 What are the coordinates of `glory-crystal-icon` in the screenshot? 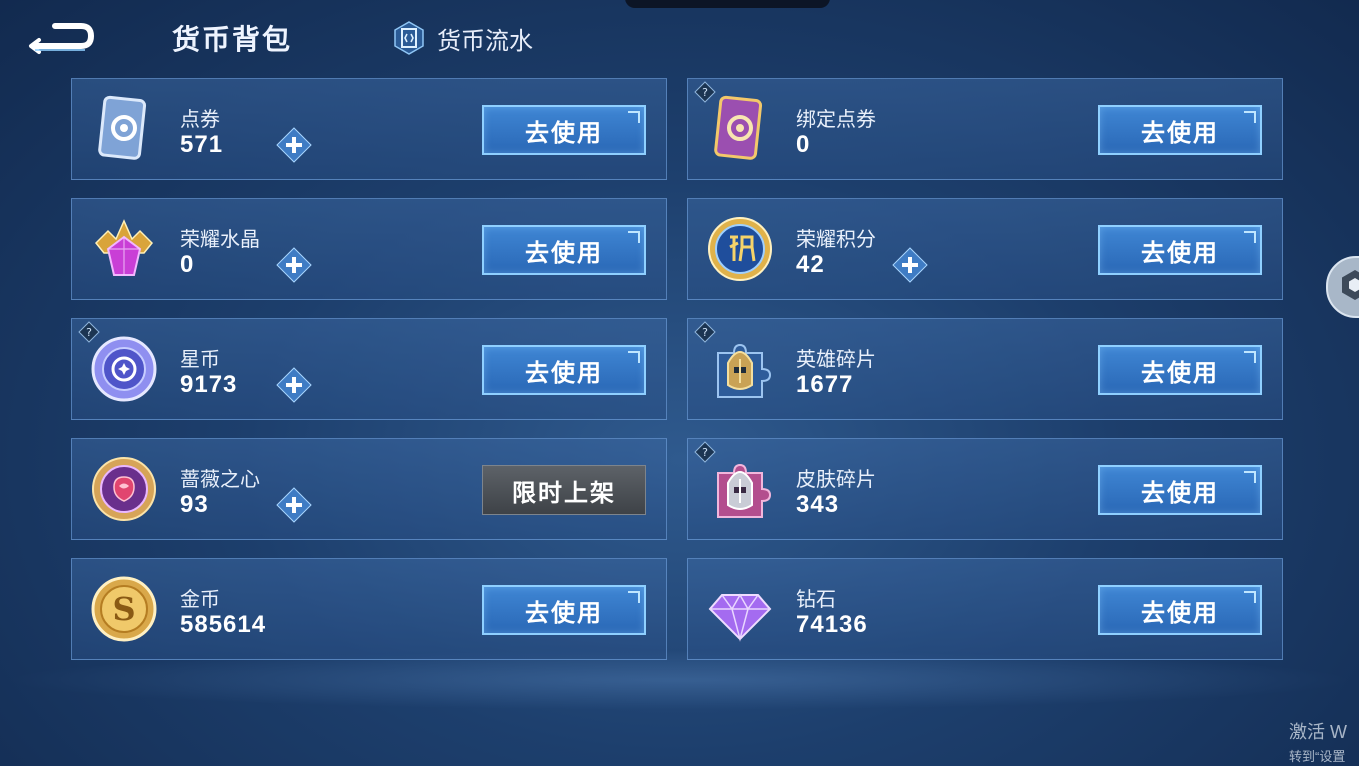 It's located at (124, 247).